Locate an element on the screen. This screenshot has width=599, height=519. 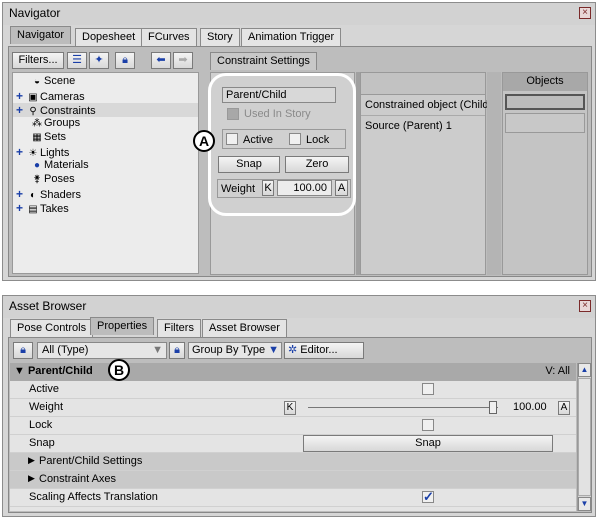
objects-header: Objects is located at coordinates (545, 82).